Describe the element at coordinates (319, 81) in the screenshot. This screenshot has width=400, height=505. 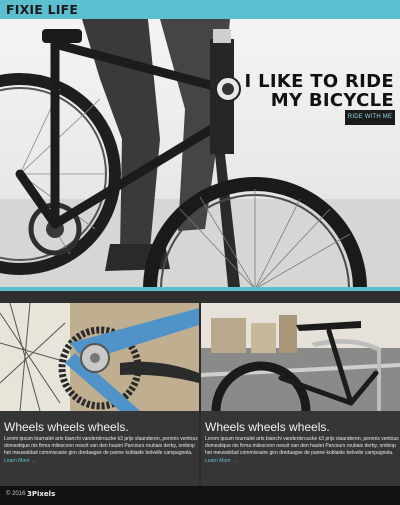
I see `hero-heading-line-1: I LIKE TO RIDE` at that location.